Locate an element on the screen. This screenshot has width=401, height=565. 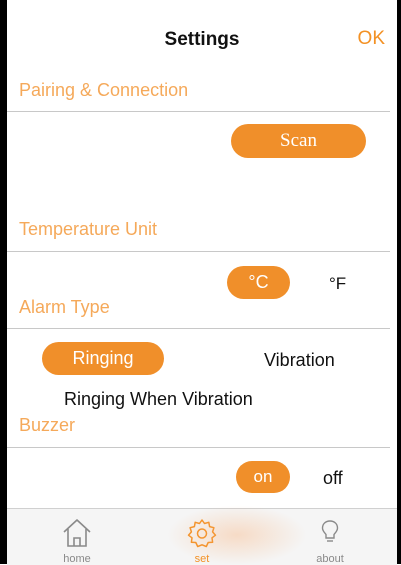
tab-label-home: home is located at coordinates (77, 559).